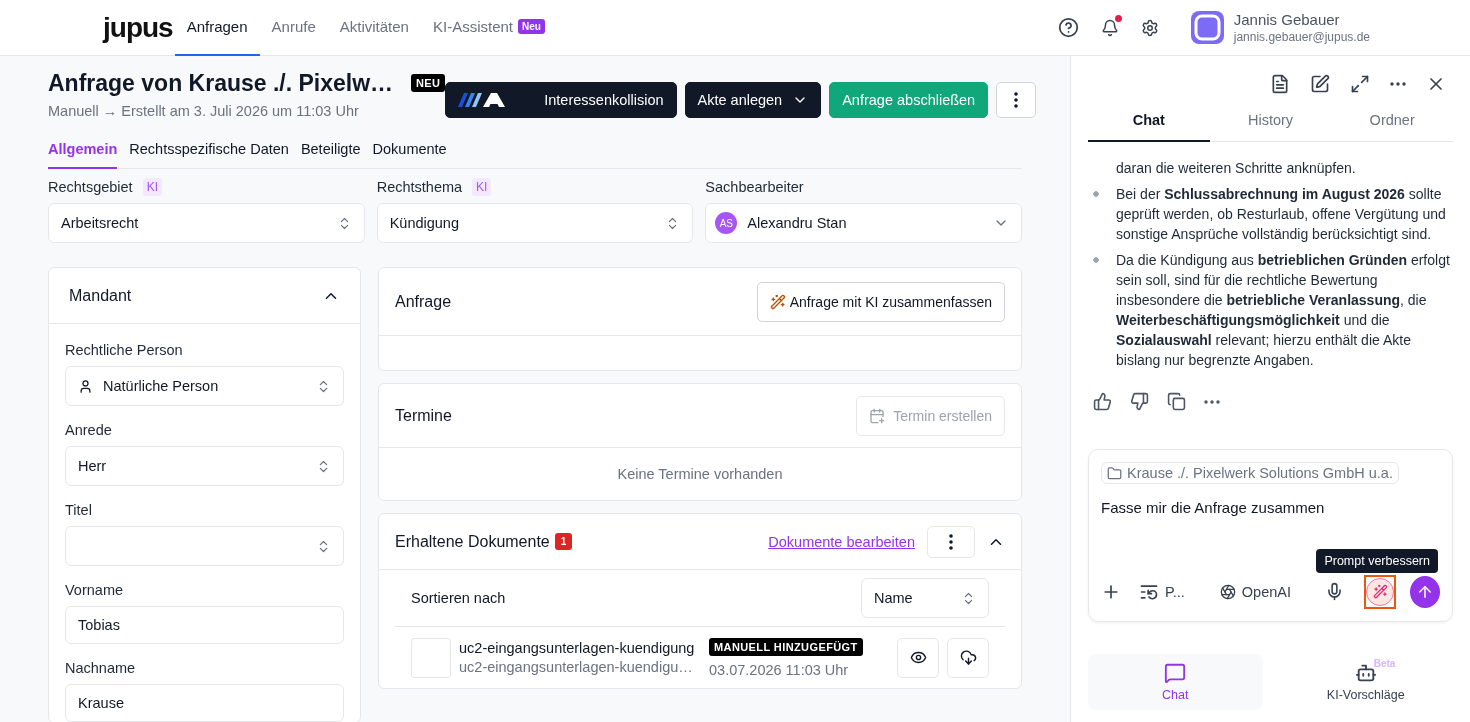  What do you see at coordinates (1207, 27) in the screenshot?
I see `avatar-icon` at bounding box center [1207, 27].